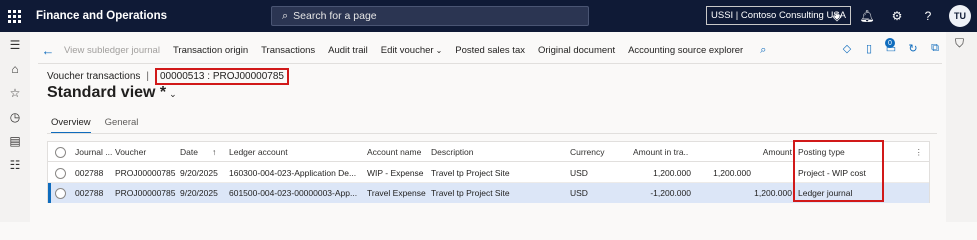 The width and height of the screenshot is (977, 240). What do you see at coordinates (763, 50) in the screenshot?
I see `action-search-icon: ⌕` at bounding box center [763, 50].